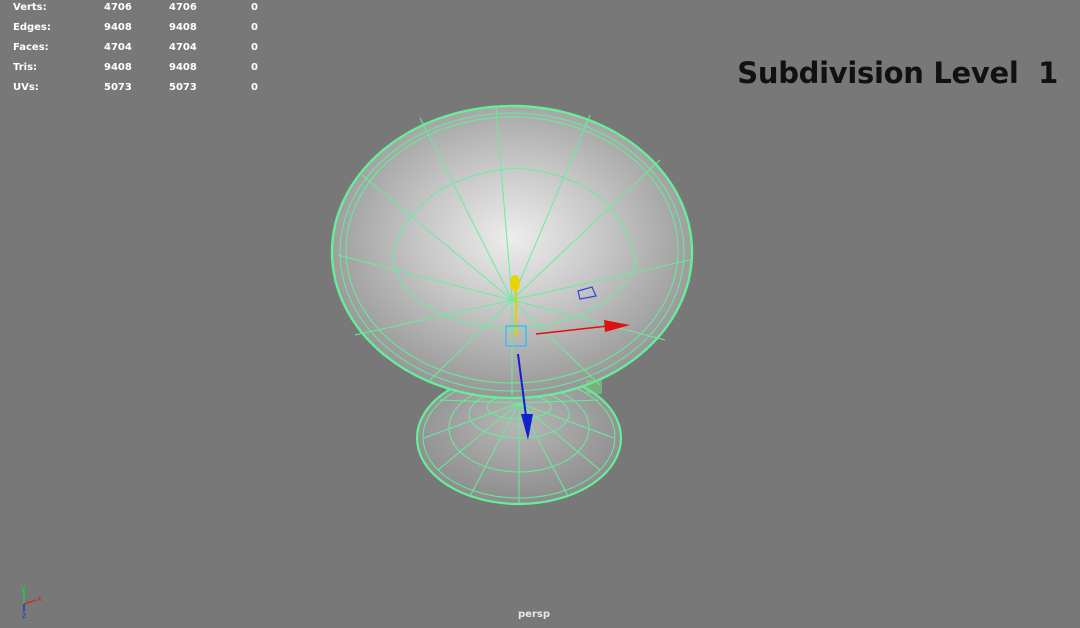  What do you see at coordinates (534, 614) in the screenshot?
I see `camera-name-label: persp` at bounding box center [534, 614].